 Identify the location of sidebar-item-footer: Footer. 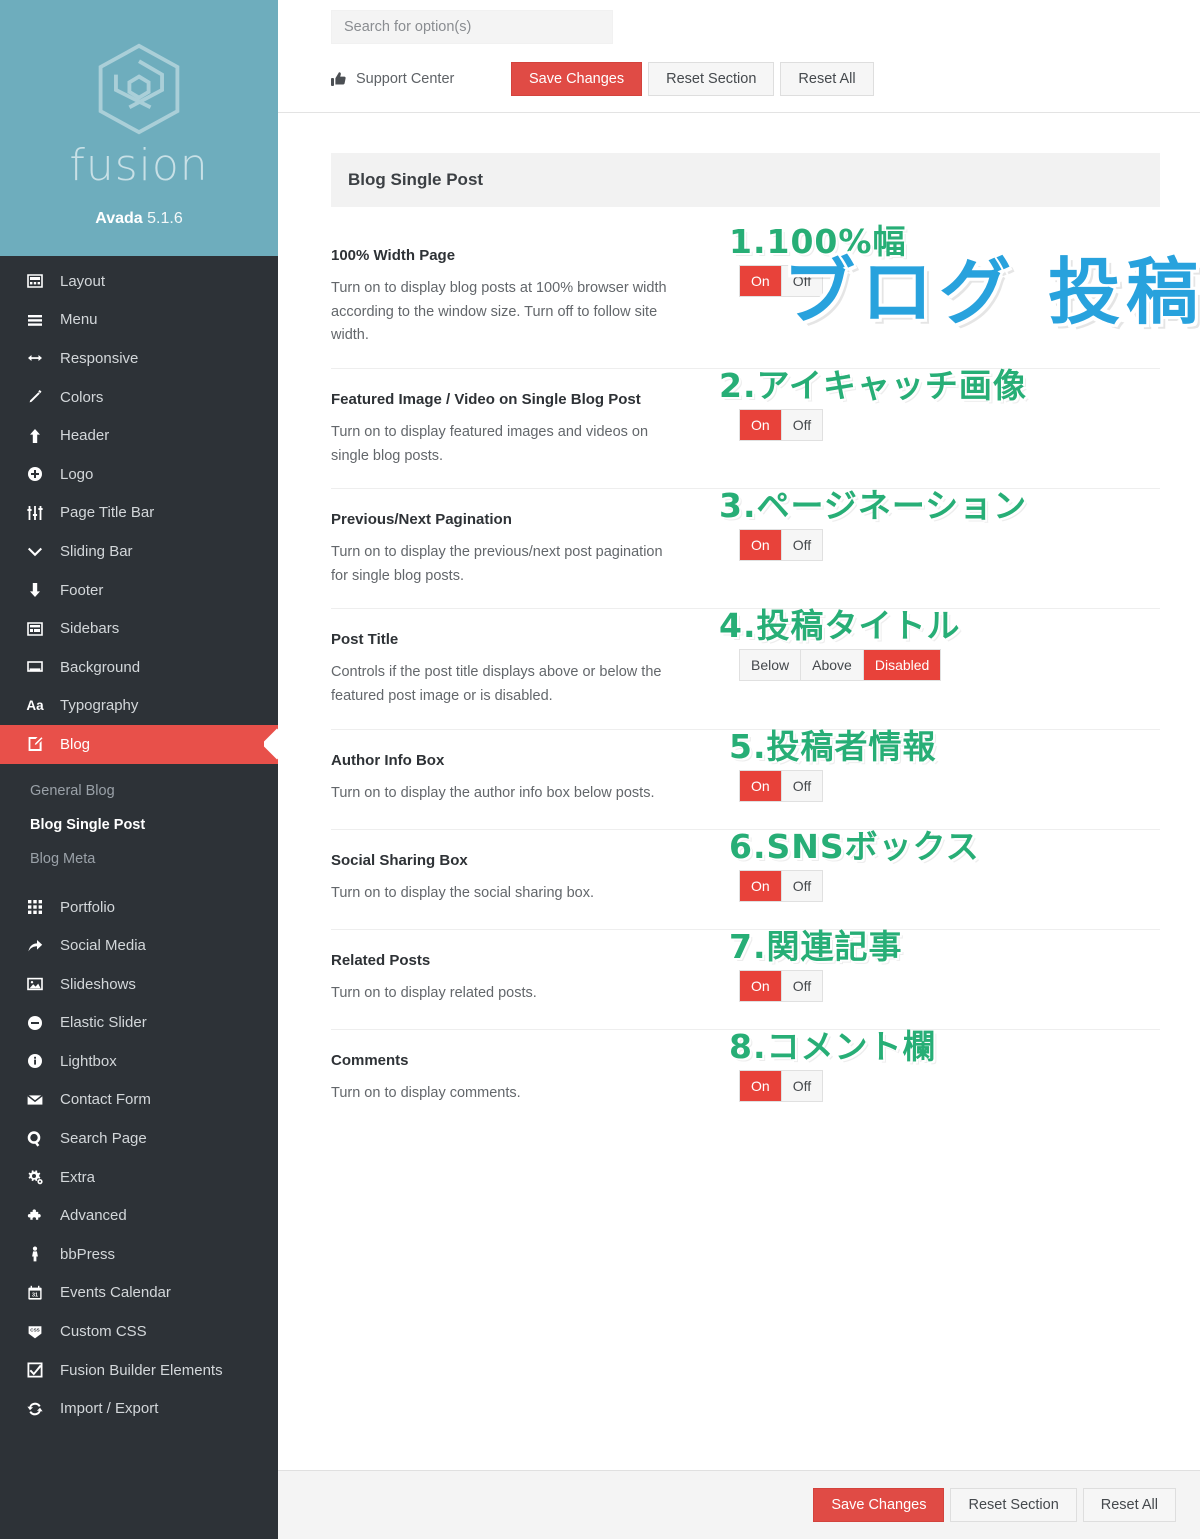
(139, 590).